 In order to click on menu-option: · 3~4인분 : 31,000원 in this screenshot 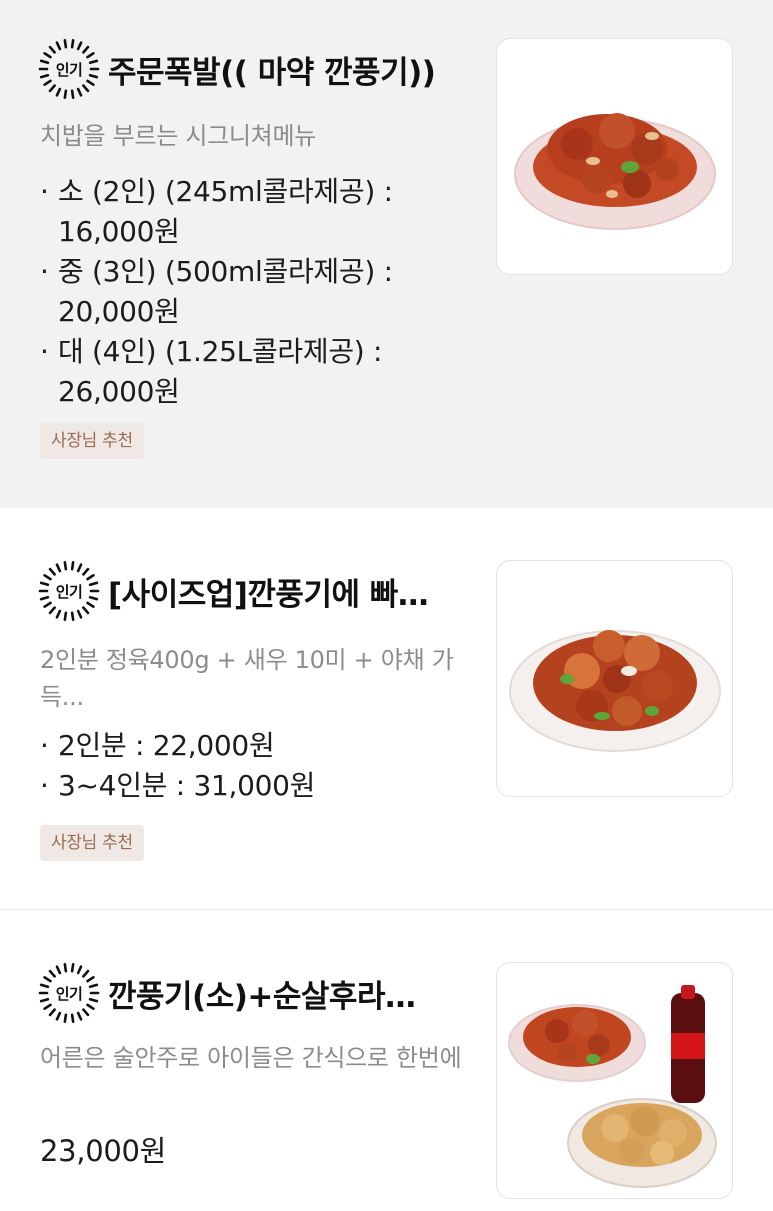, I will do `click(250, 786)`.